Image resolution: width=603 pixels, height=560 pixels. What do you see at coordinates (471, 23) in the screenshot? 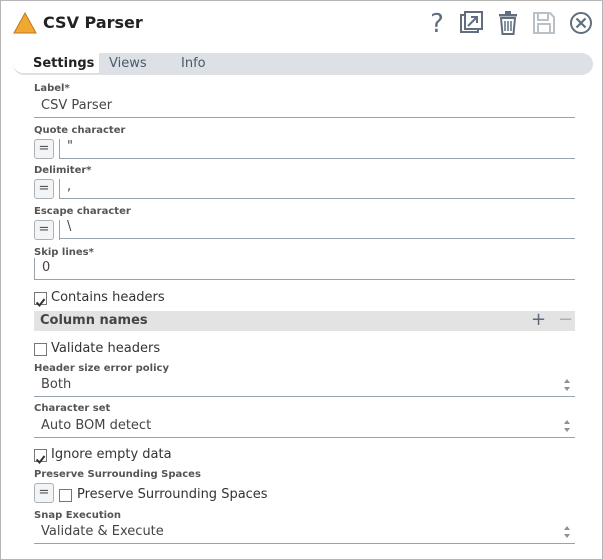
I see `export-icon` at bounding box center [471, 23].